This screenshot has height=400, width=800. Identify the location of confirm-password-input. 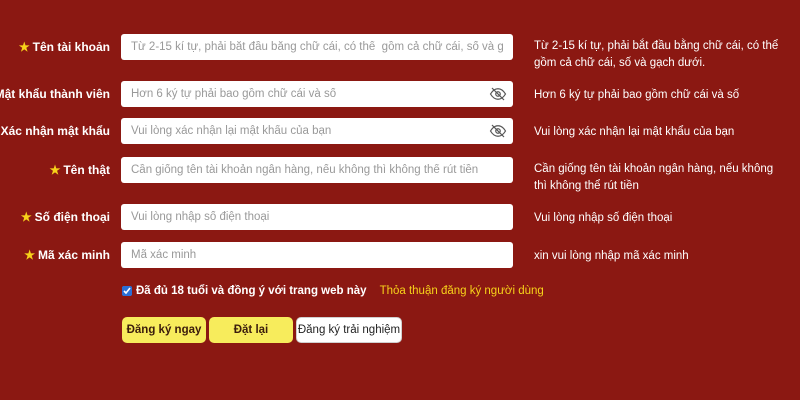
(317, 131).